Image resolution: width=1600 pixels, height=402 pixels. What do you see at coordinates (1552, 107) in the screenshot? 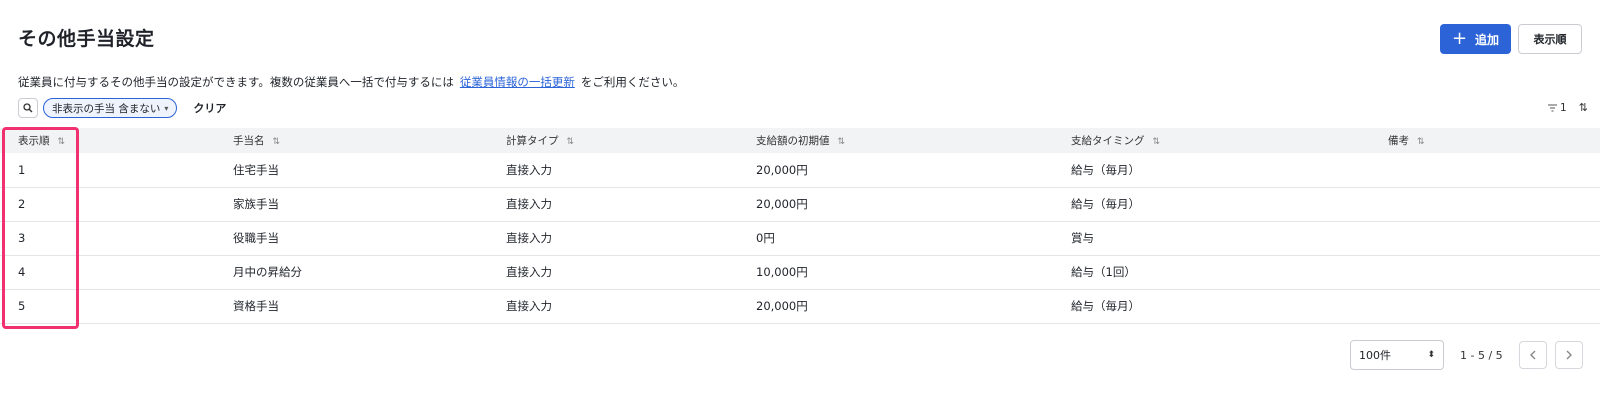
I see `filter-lines-icon` at bounding box center [1552, 107].